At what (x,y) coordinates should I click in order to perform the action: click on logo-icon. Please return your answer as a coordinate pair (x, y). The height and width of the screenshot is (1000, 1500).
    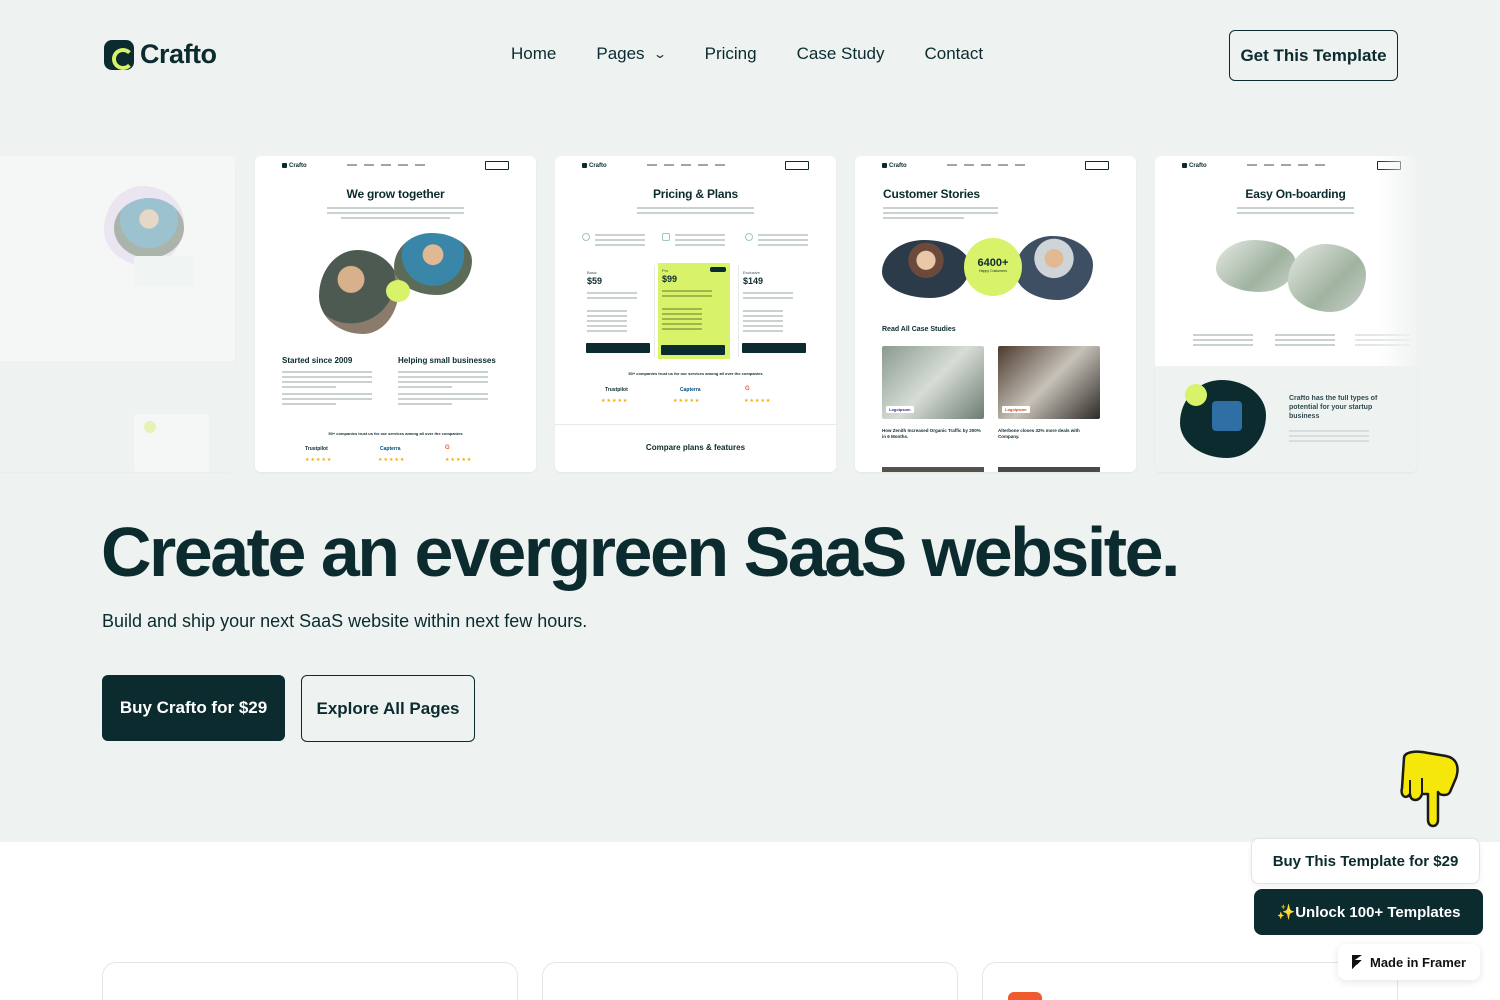
    Looking at the image, I should click on (119, 54).